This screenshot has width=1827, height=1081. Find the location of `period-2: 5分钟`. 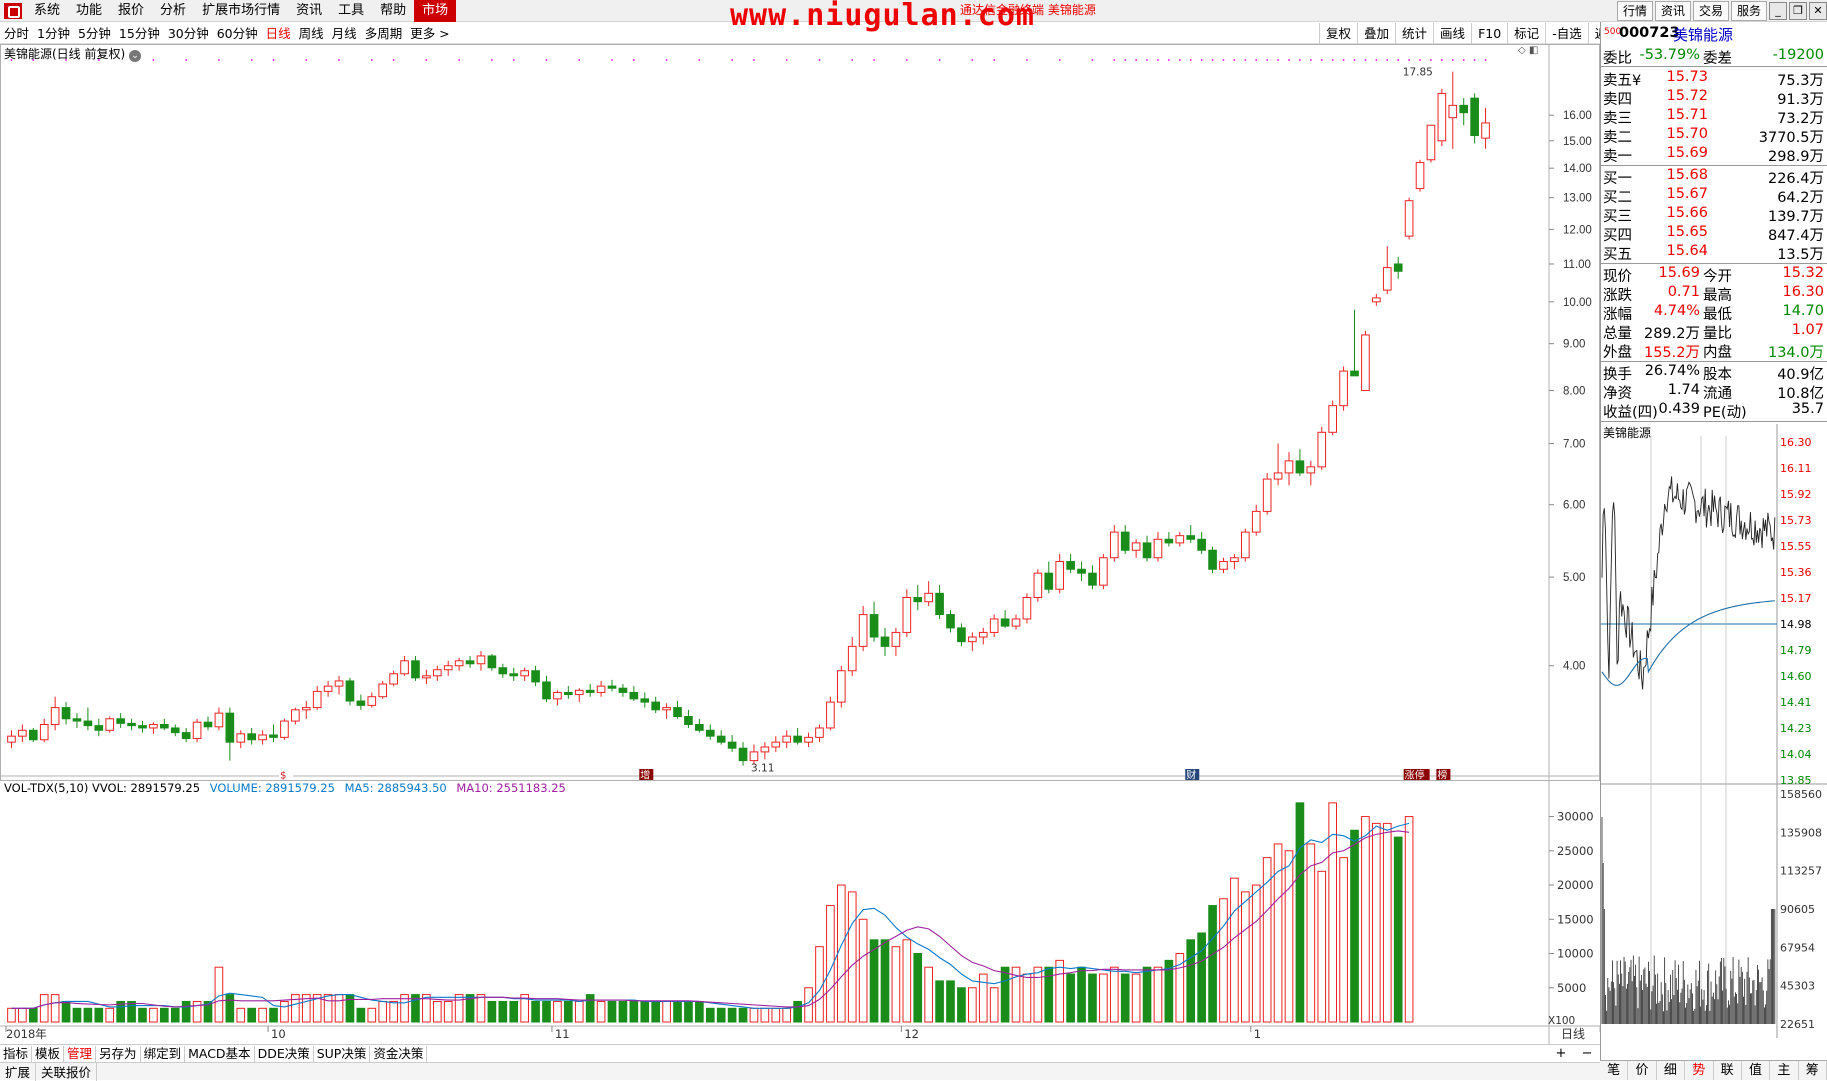

period-2: 5分钟 is located at coordinates (94, 33).